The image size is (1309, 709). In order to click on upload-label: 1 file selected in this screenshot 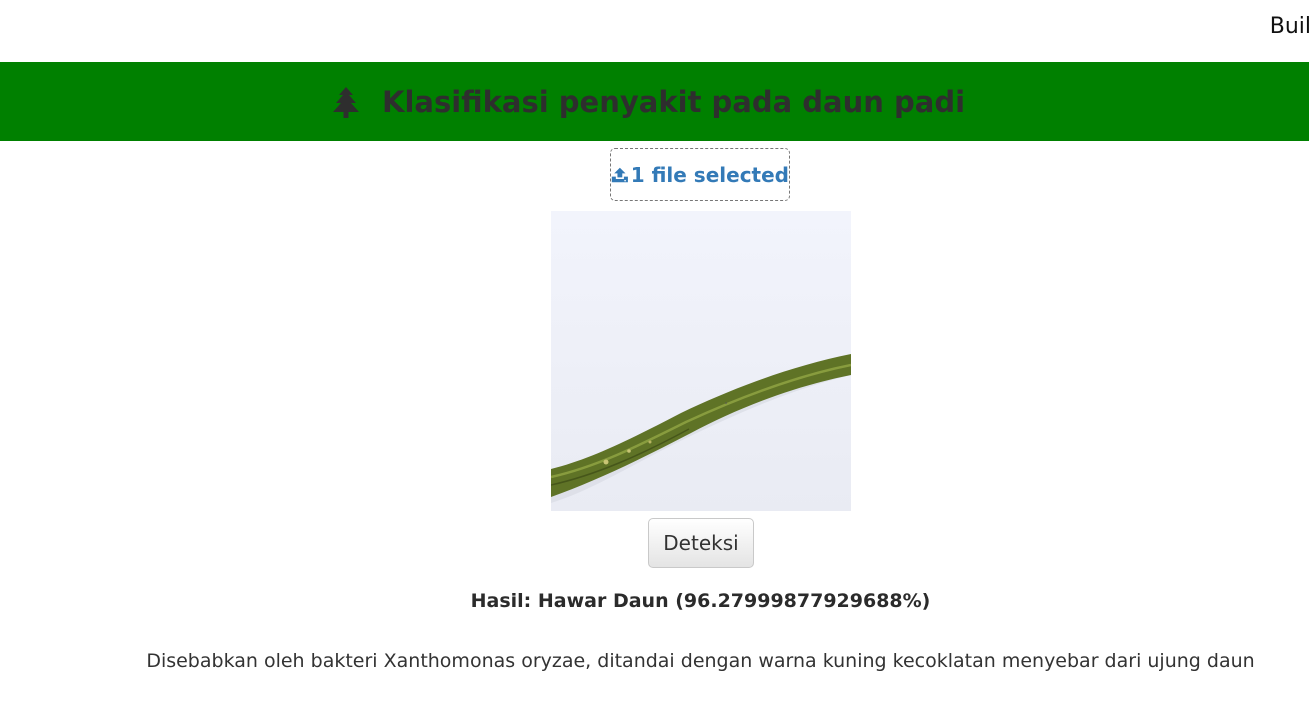, I will do `click(709, 174)`.